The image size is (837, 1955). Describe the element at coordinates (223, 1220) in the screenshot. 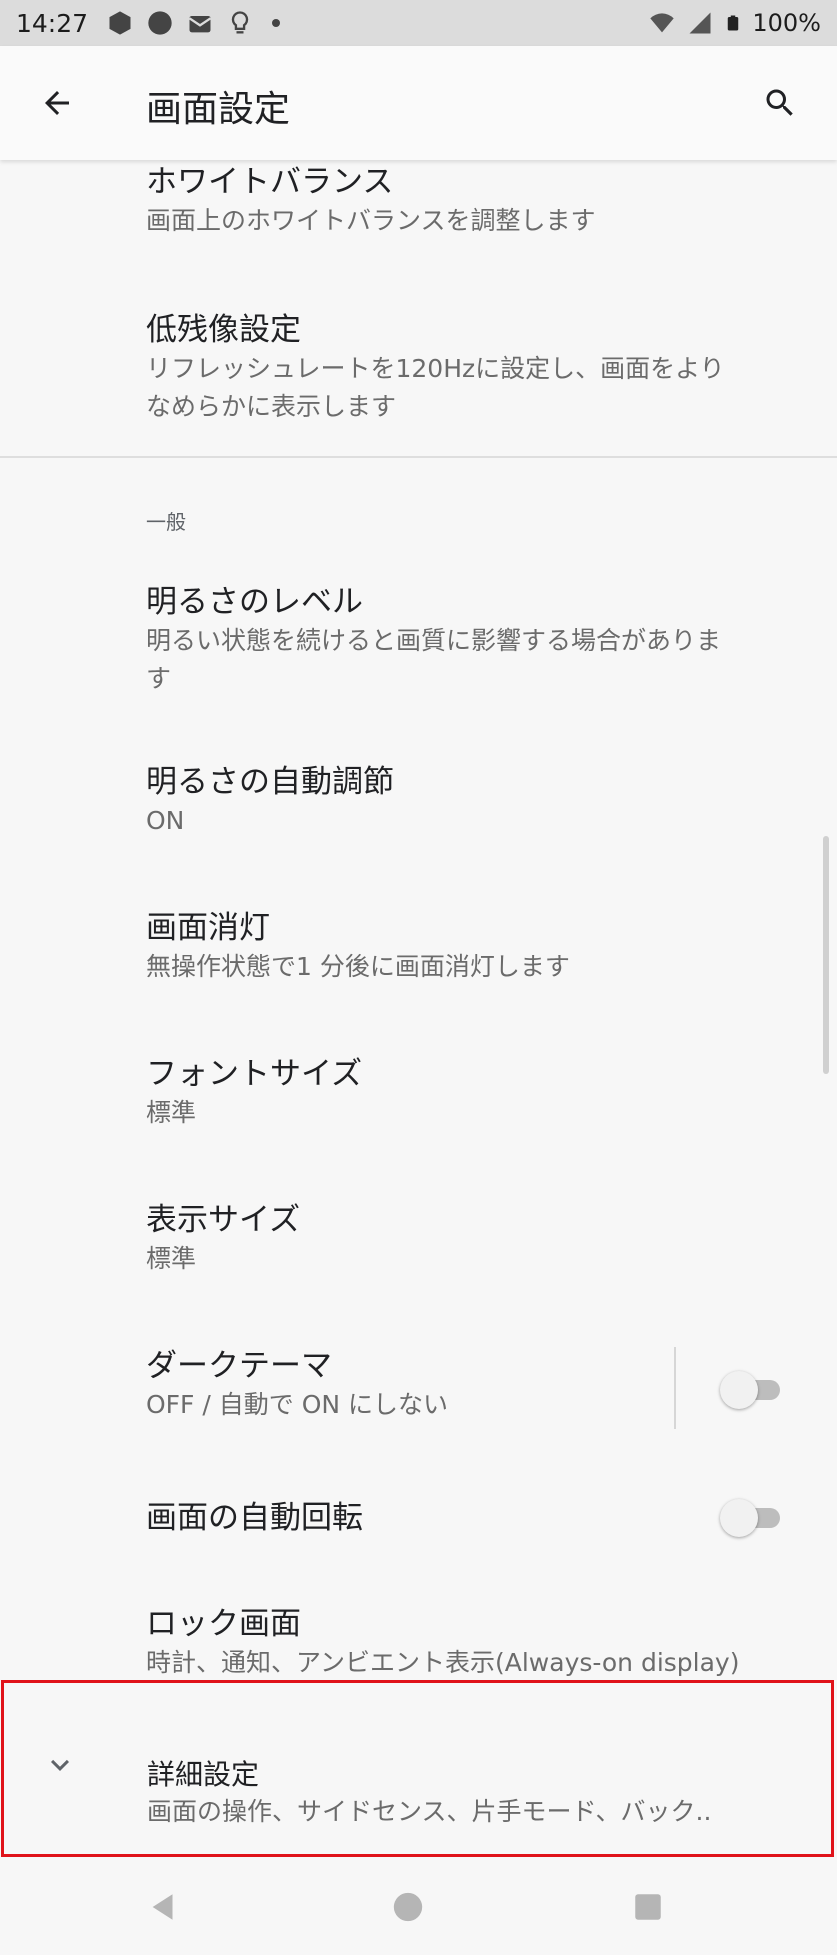

I see `setting-title: 表示サイズ` at that location.